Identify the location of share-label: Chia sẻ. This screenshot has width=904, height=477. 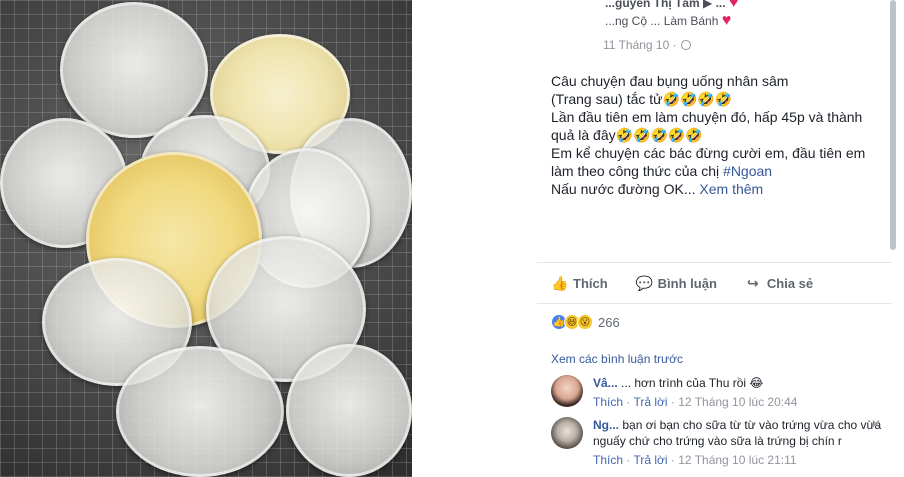
(790, 283).